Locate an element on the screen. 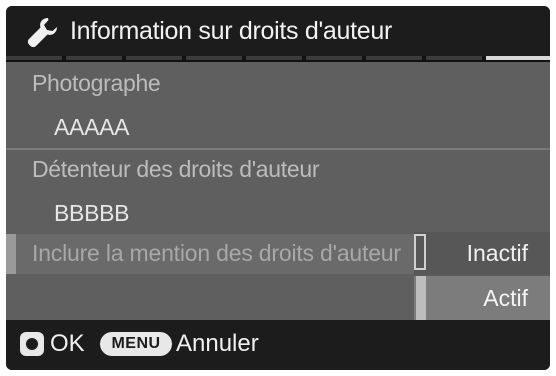 The width and height of the screenshot is (556, 376). photographer-label: Photographe is located at coordinates (96, 83).